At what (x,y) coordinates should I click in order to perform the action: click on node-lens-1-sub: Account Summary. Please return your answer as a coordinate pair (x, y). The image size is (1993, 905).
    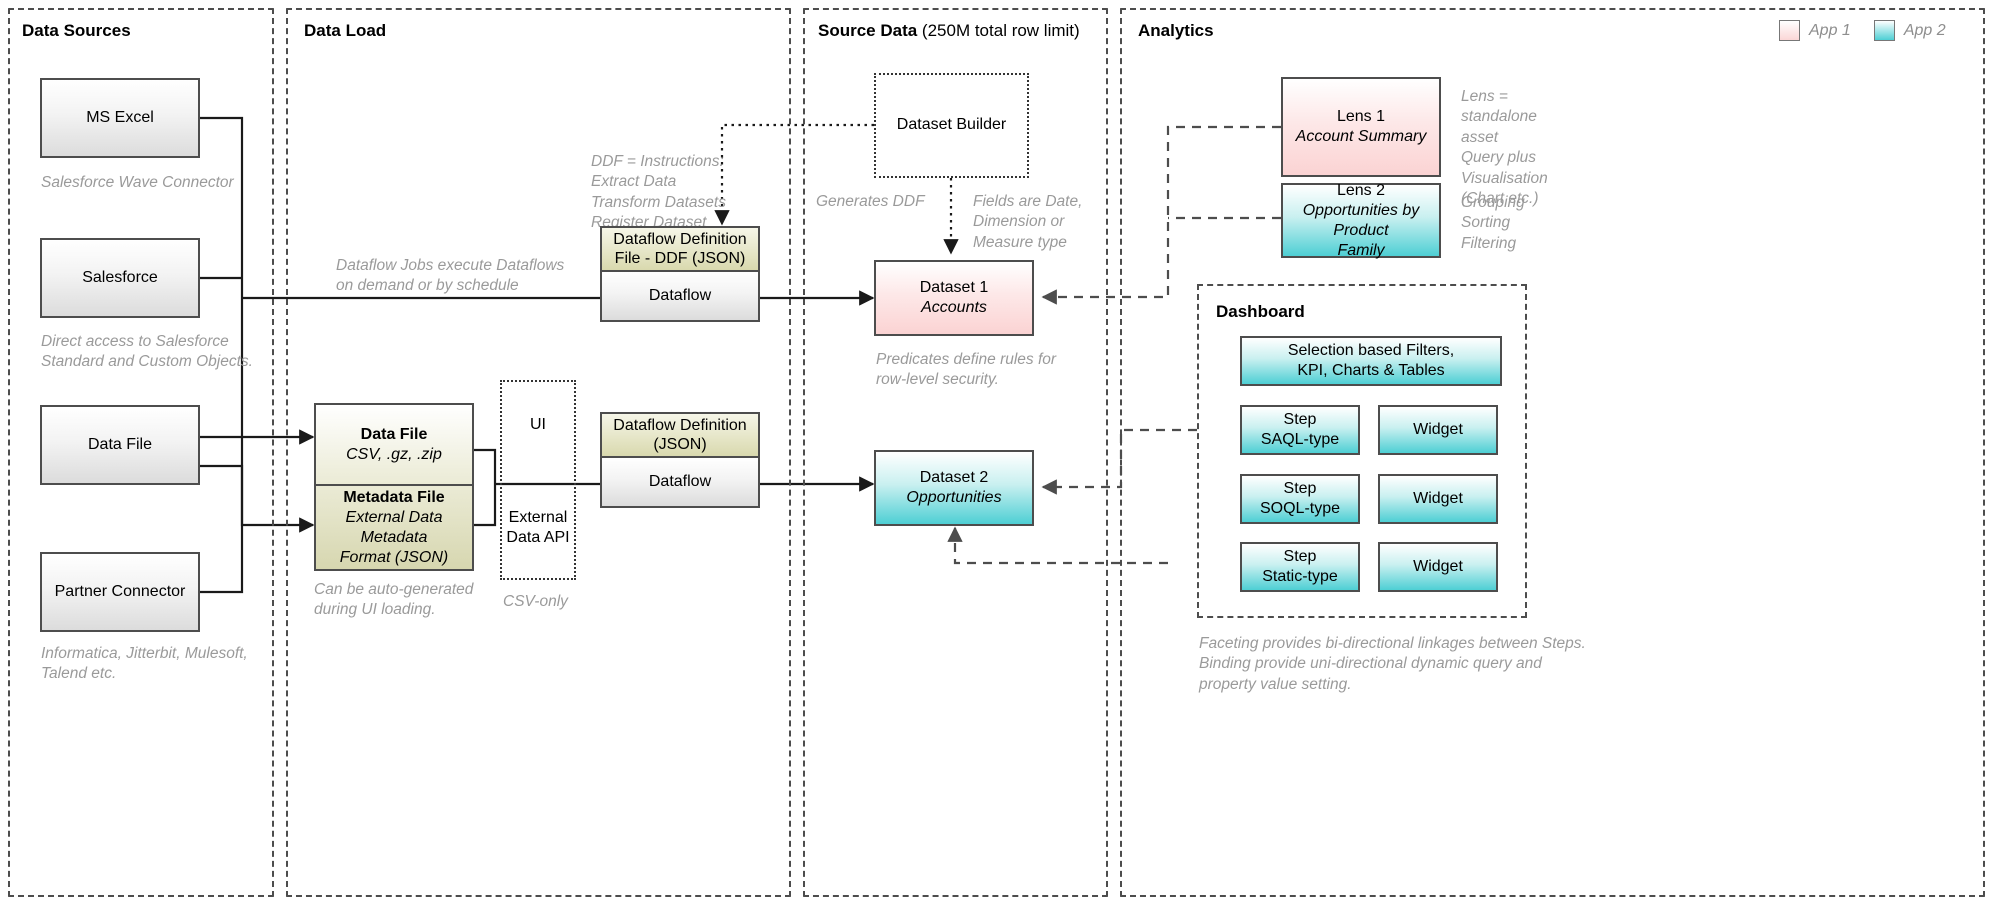
    Looking at the image, I should click on (1361, 136).